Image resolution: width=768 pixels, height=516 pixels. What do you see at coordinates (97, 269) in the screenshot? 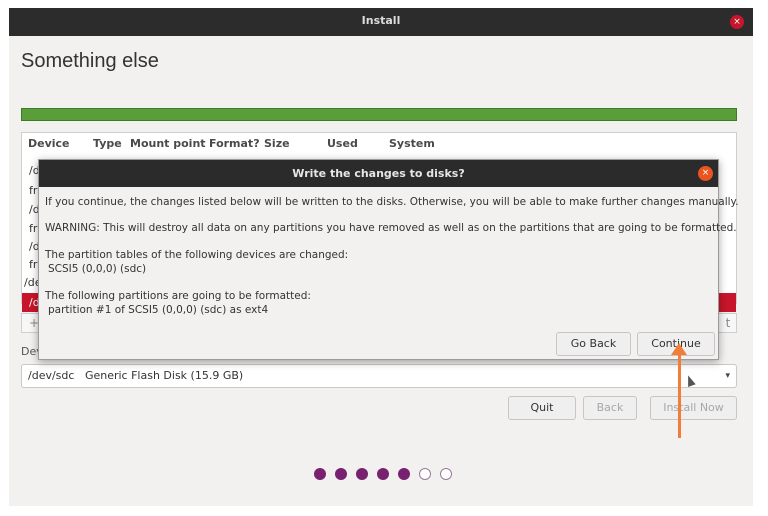
I see `dialog-tables-item: SCSI5 (0,0,0) (sdc)` at bounding box center [97, 269].